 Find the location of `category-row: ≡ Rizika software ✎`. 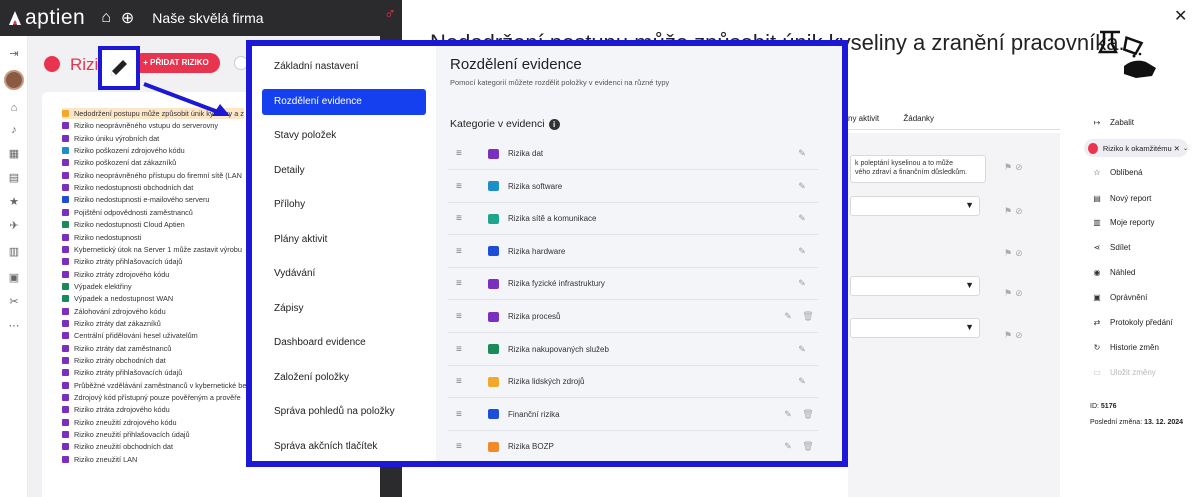

category-row: ≡ Rizika software ✎ is located at coordinates (633, 187).